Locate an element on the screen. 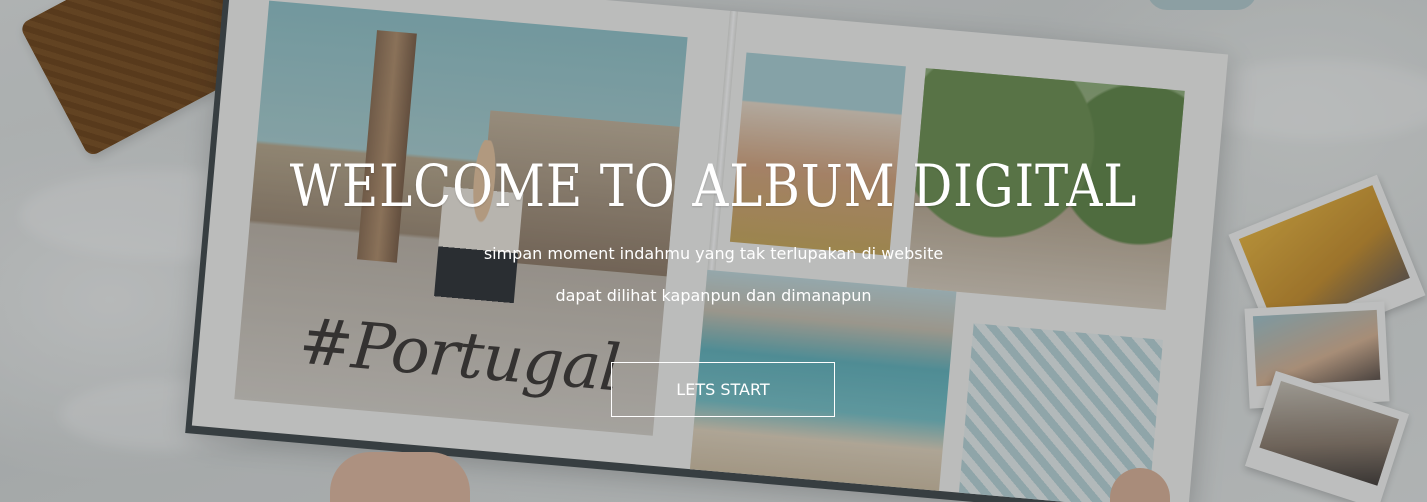 The image size is (1427, 502). lets-start-button: LETS START is located at coordinates (723, 389).